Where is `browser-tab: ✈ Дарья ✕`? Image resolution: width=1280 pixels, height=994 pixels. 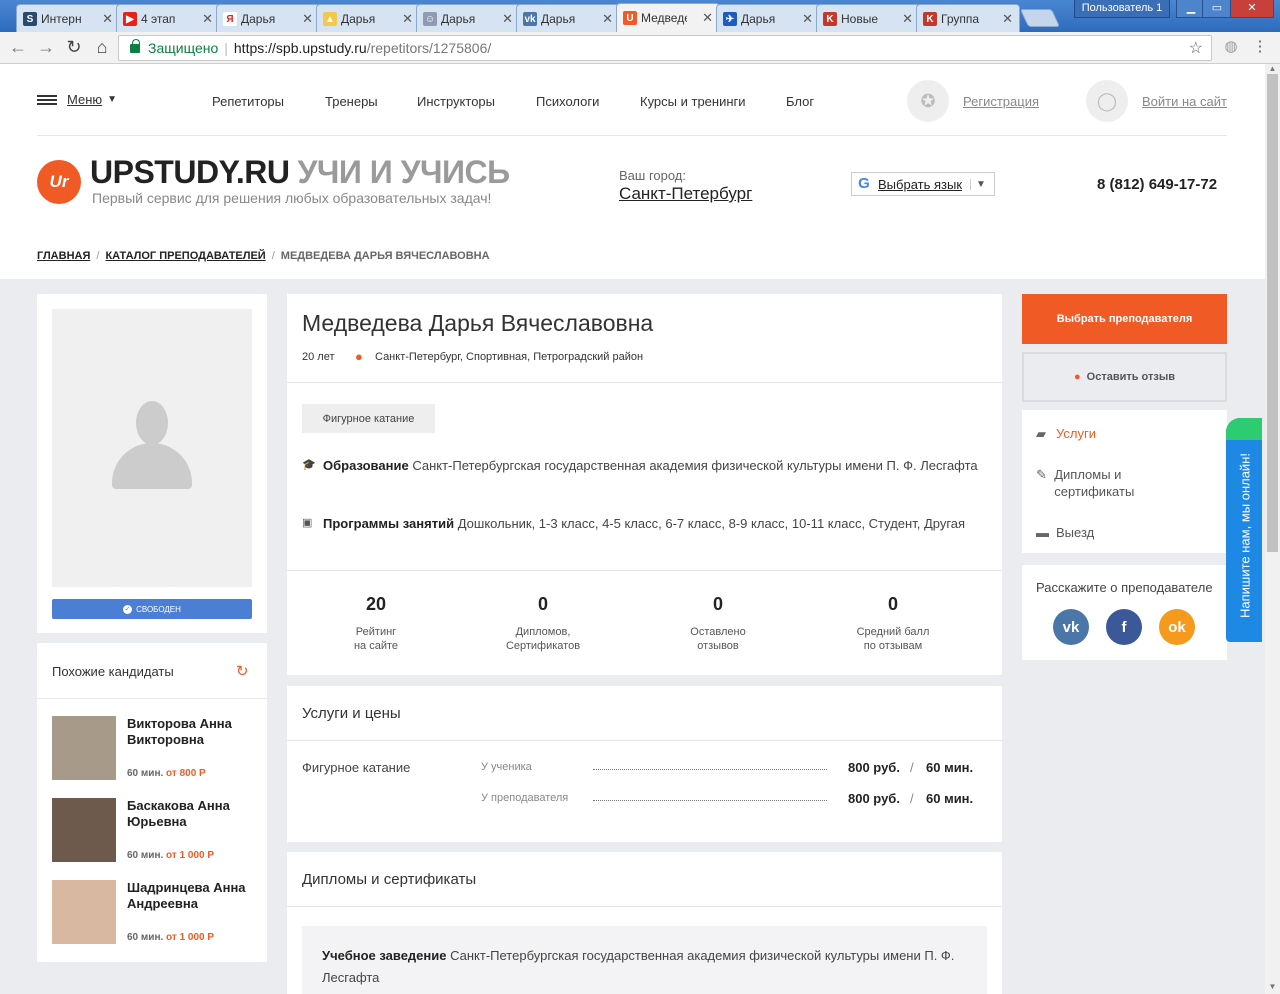
browser-tab: ✈ Дарья ✕ is located at coordinates (768, 18).